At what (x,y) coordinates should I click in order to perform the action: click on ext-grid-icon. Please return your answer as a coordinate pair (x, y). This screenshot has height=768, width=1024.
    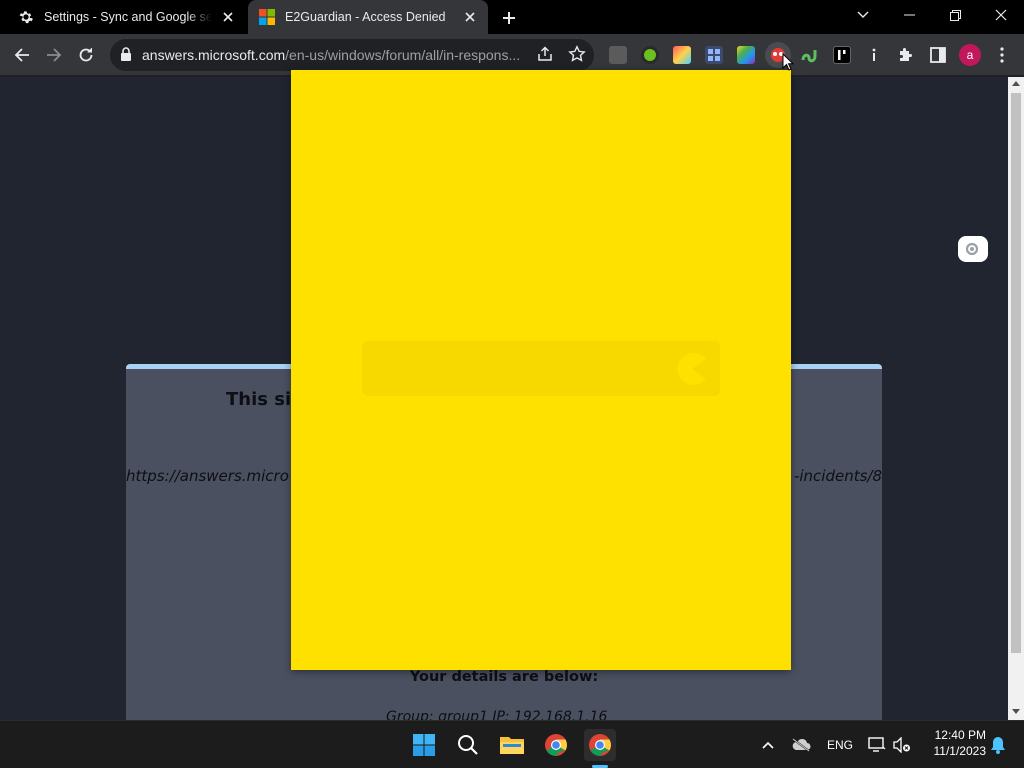
    Looking at the image, I should click on (714, 55).